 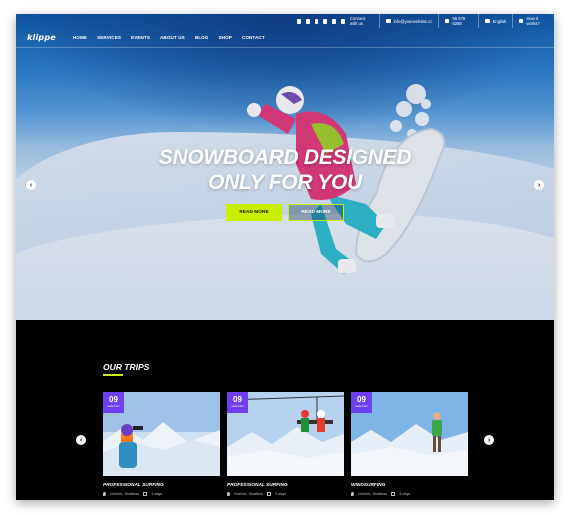 What do you see at coordinates (31, 185) in the screenshot?
I see `hero-prev-arrow-icon: ‹` at bounding box center [31, 185].